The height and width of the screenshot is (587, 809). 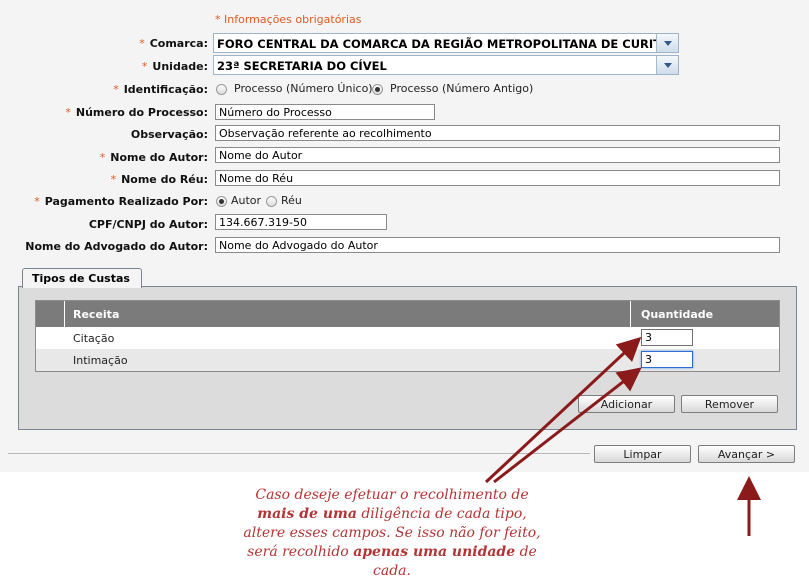 What do you see at coordinates (82, 278) in the screenshot?
I see `tab-tipos-de-custas: Tipos de Custas` at bounding box center [82, 278].